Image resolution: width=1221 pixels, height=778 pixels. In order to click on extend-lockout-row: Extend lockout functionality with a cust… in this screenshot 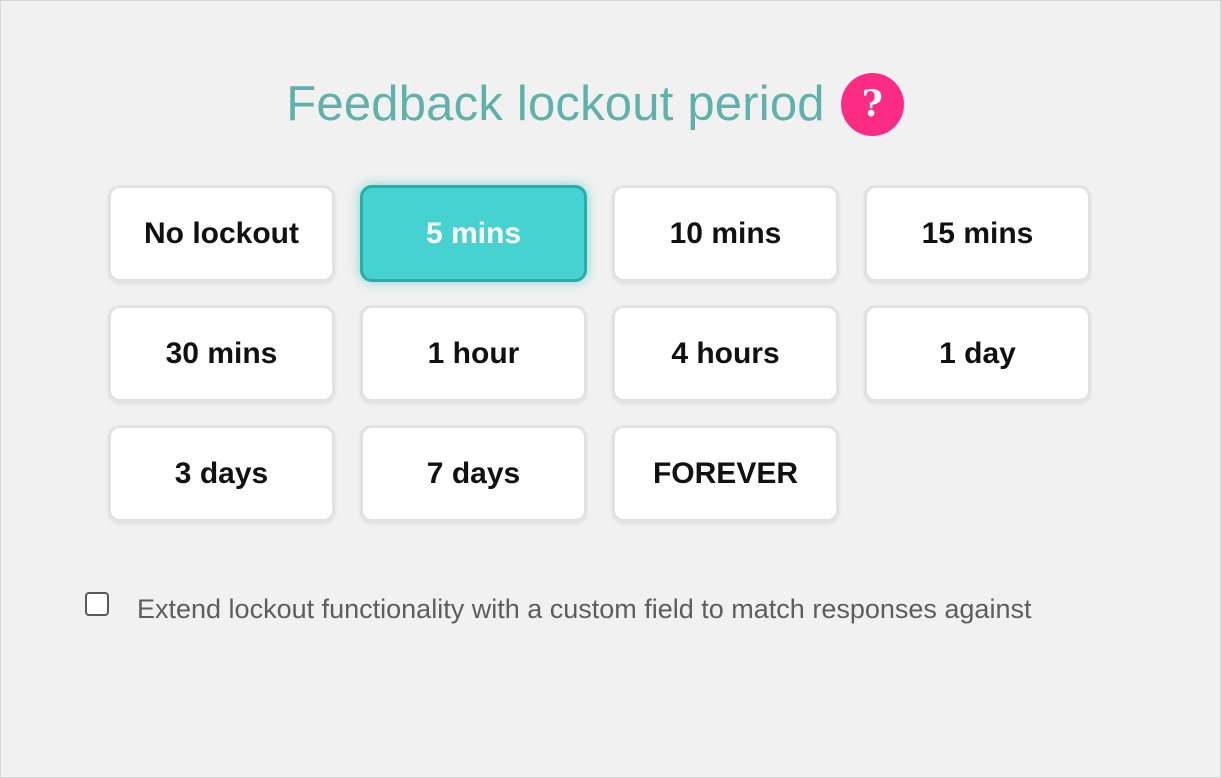, I will do `click(565, 609)`.